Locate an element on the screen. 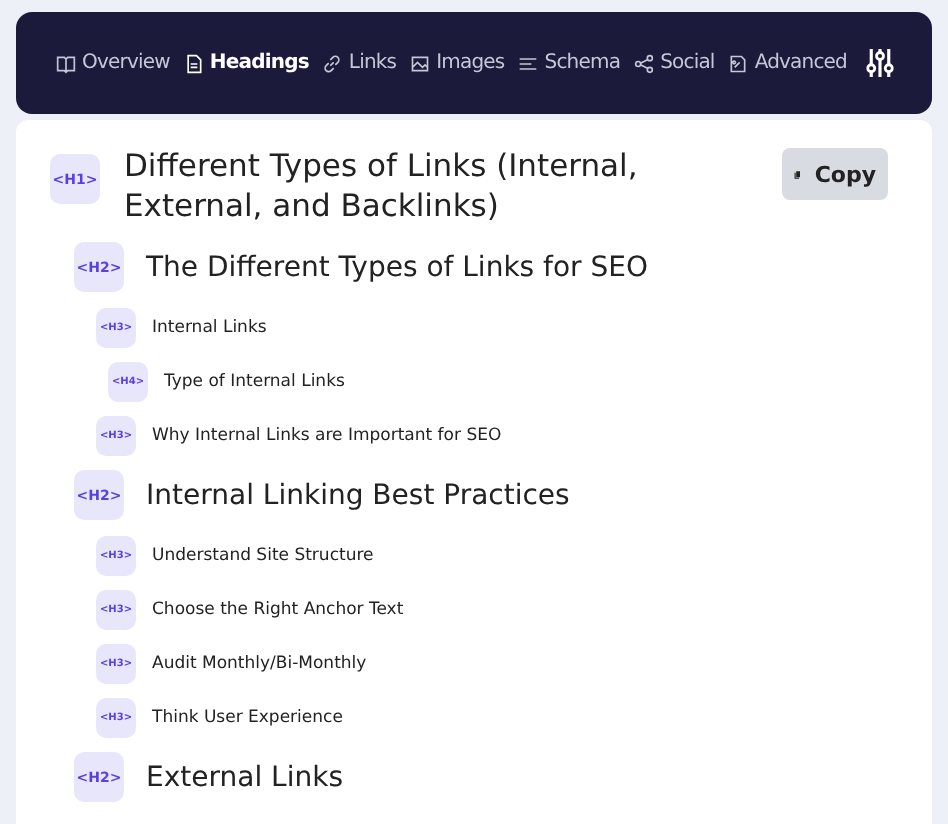 The height and width of the screenshot is (824, 948). image-icon is located at coordinates (420, 63).